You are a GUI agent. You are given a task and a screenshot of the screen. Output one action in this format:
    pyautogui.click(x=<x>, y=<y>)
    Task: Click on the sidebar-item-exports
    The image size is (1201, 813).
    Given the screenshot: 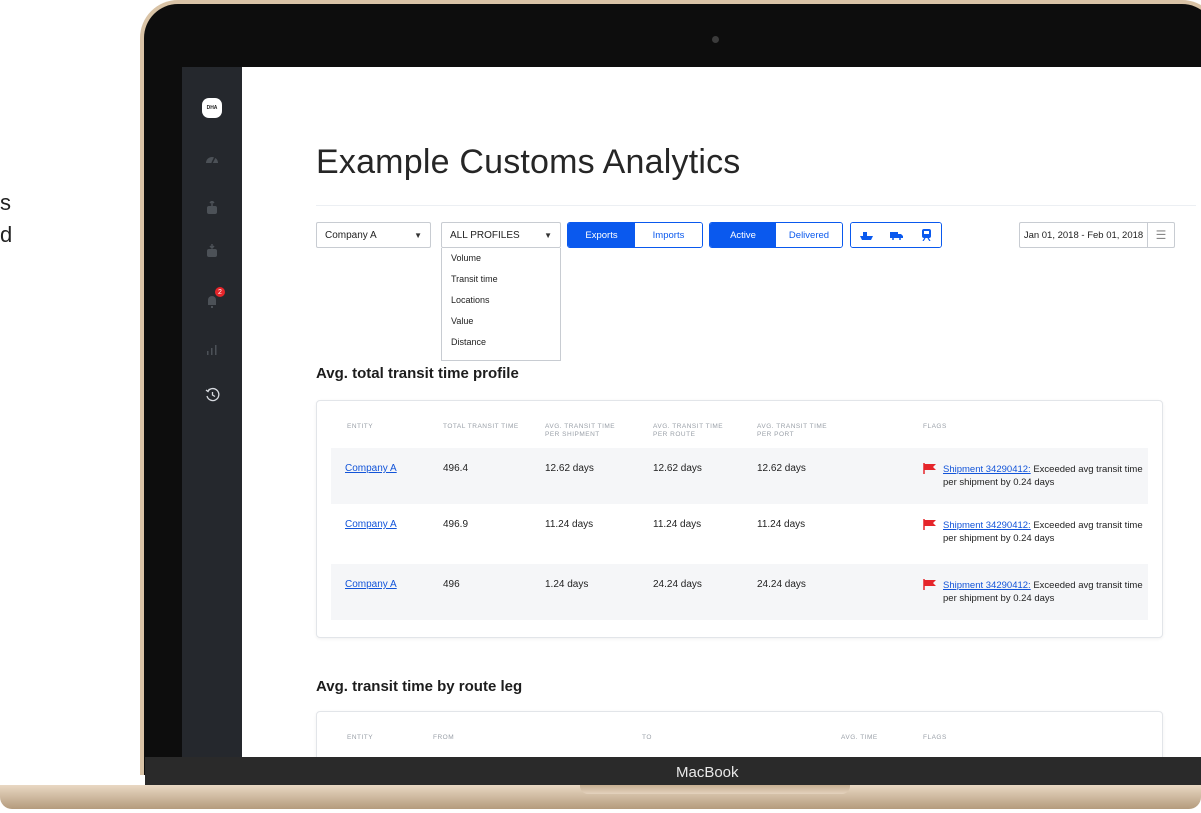 What is the action you would take?
    pyautogui.click(x=212, y=208)
    